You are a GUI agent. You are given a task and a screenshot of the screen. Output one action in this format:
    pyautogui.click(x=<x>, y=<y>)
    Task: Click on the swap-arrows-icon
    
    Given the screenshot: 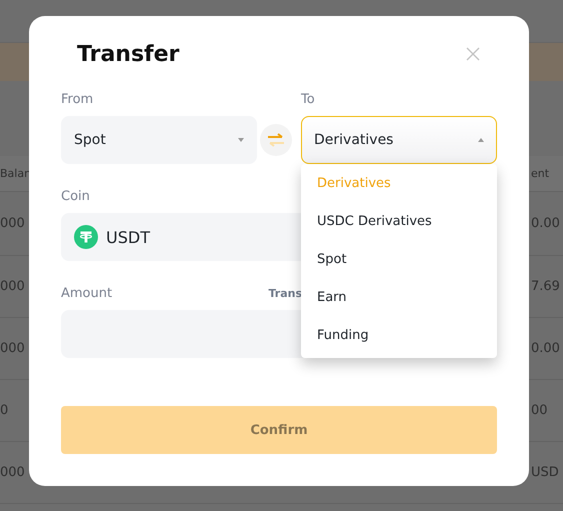 What is the action you would take?
    pyautogui.click(x=276, y=140)
    